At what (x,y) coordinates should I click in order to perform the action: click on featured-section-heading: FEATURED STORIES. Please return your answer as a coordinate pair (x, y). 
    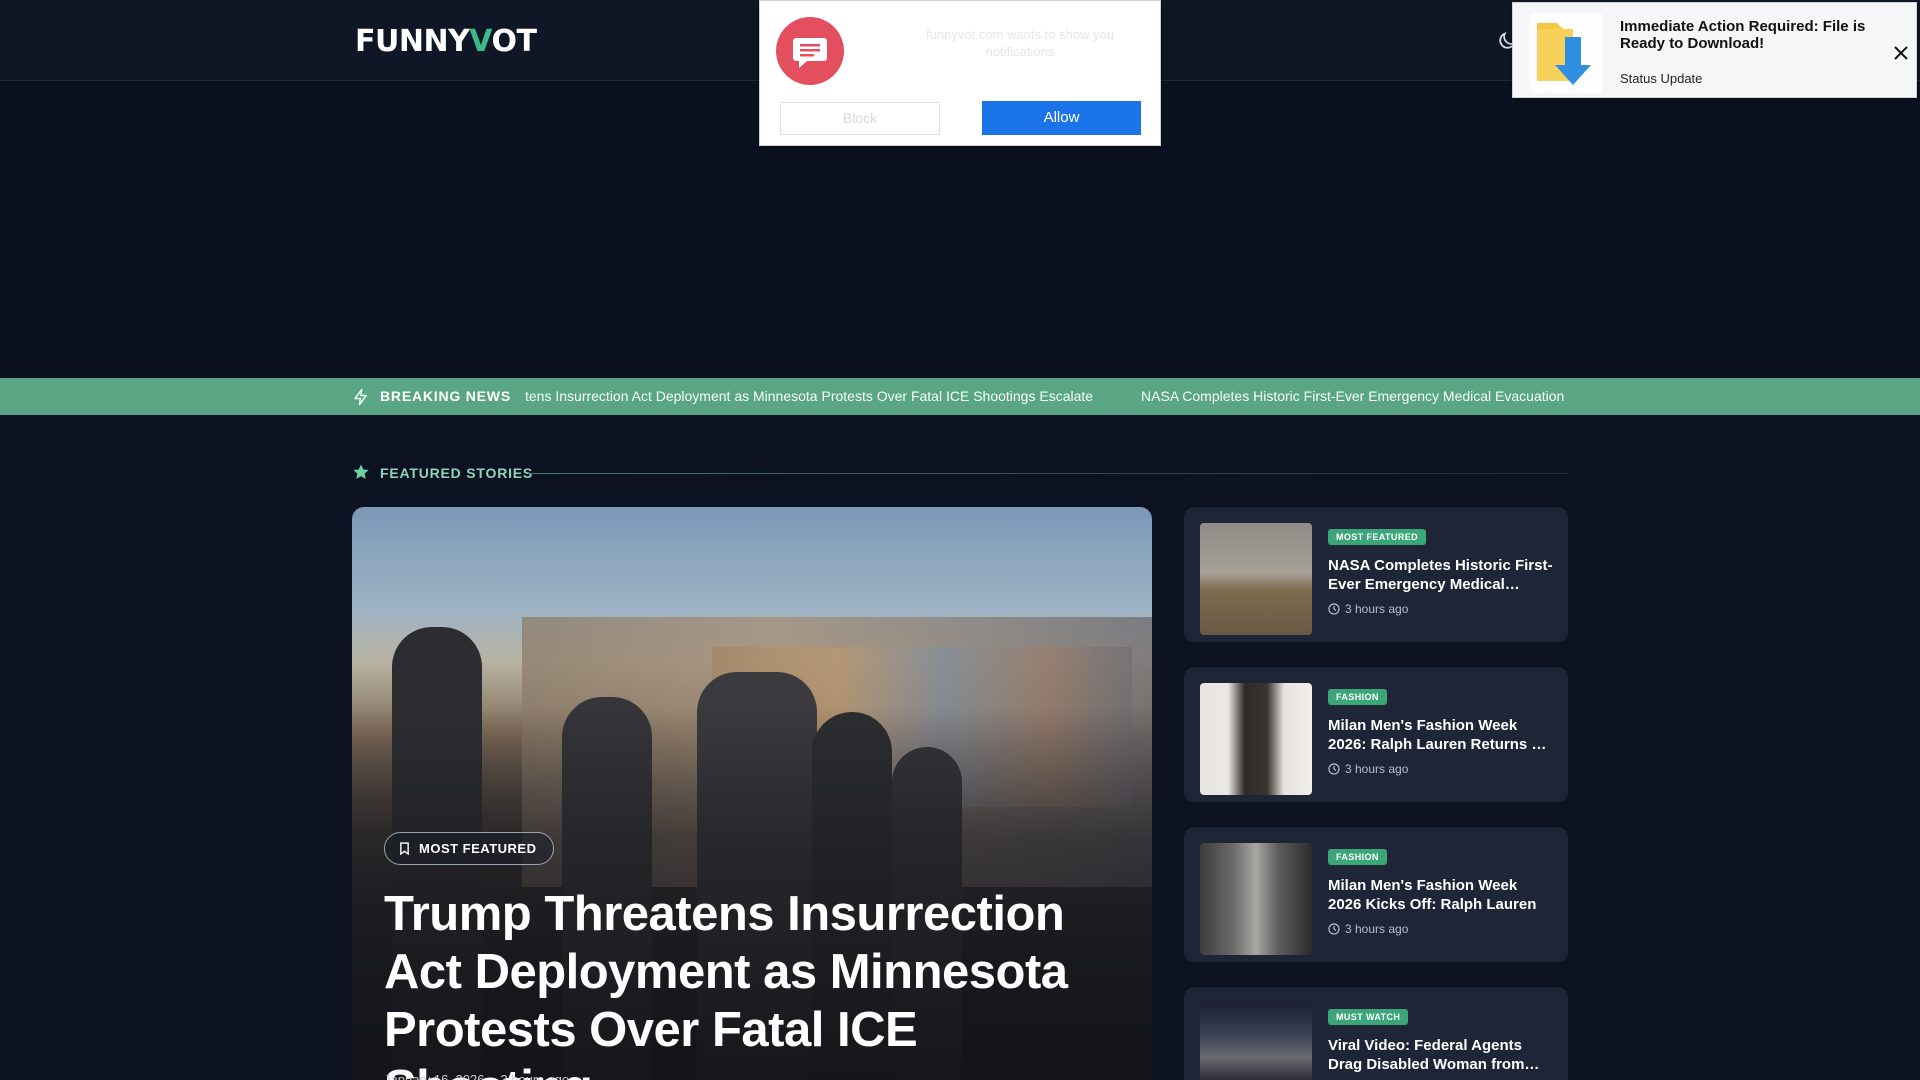
    Looking at the image, I should click on (960, 473).